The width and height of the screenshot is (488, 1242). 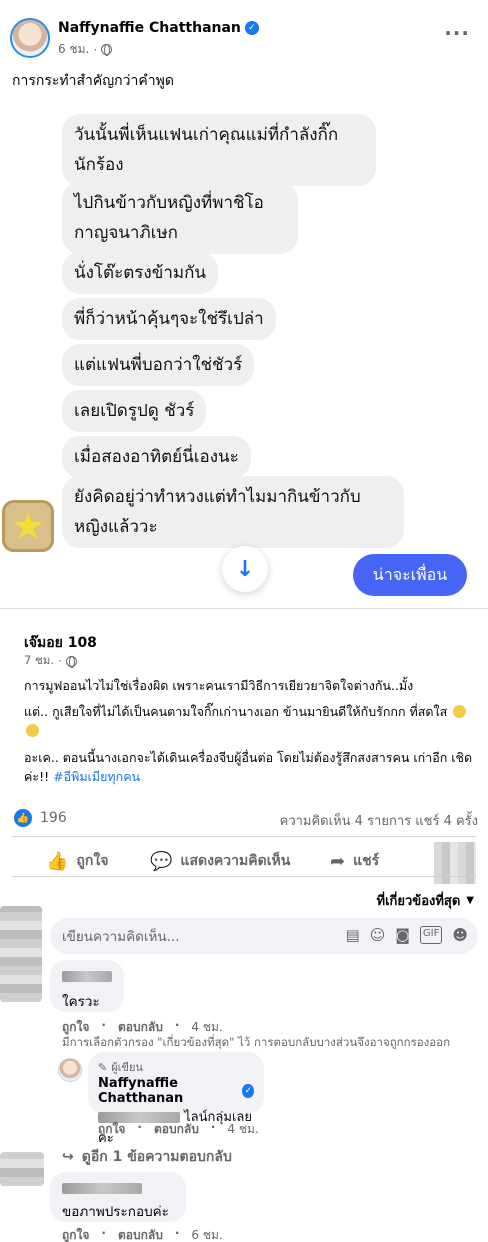 What do you see at coordinates (103, 1067) in the screenshot?
I see `pencil-icon: ✎` at bounding box center [103, 1067].